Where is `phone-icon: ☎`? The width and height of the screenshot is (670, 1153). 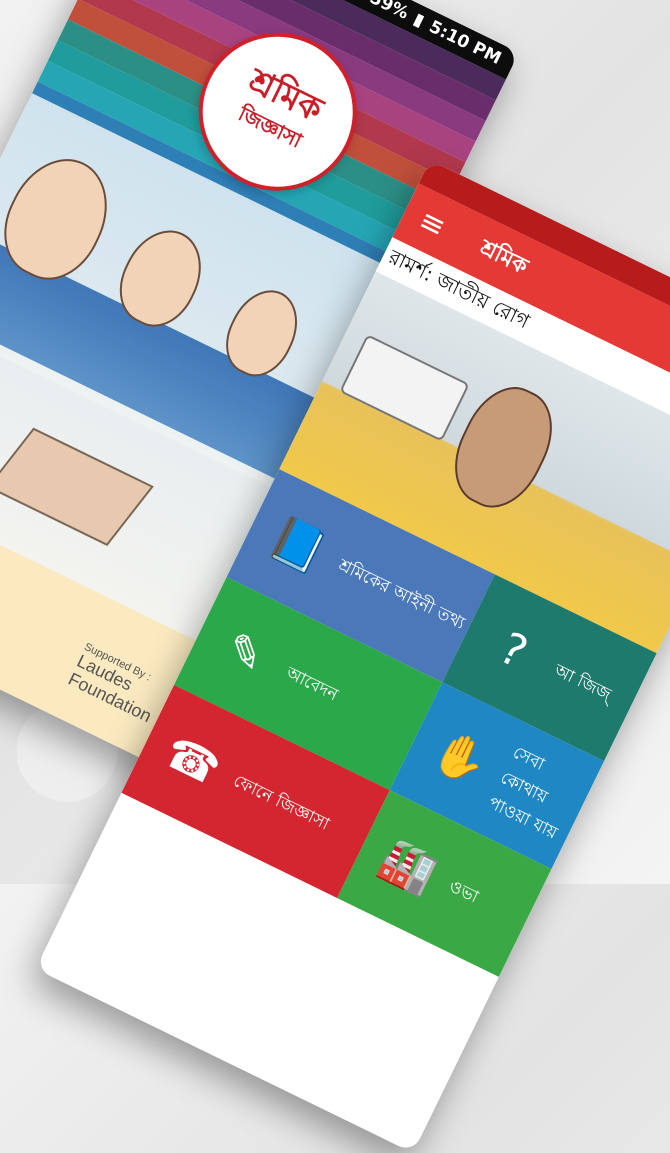 phone-icon: ☎ is located at coordinates (192, 760).